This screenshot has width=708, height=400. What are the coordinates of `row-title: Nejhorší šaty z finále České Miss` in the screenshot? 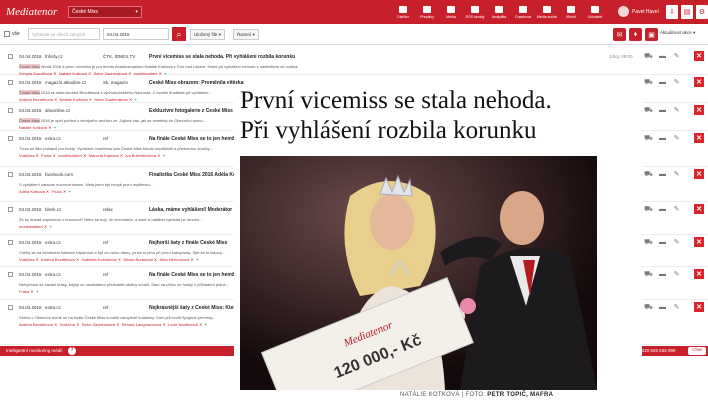 It's located at (188, 243).